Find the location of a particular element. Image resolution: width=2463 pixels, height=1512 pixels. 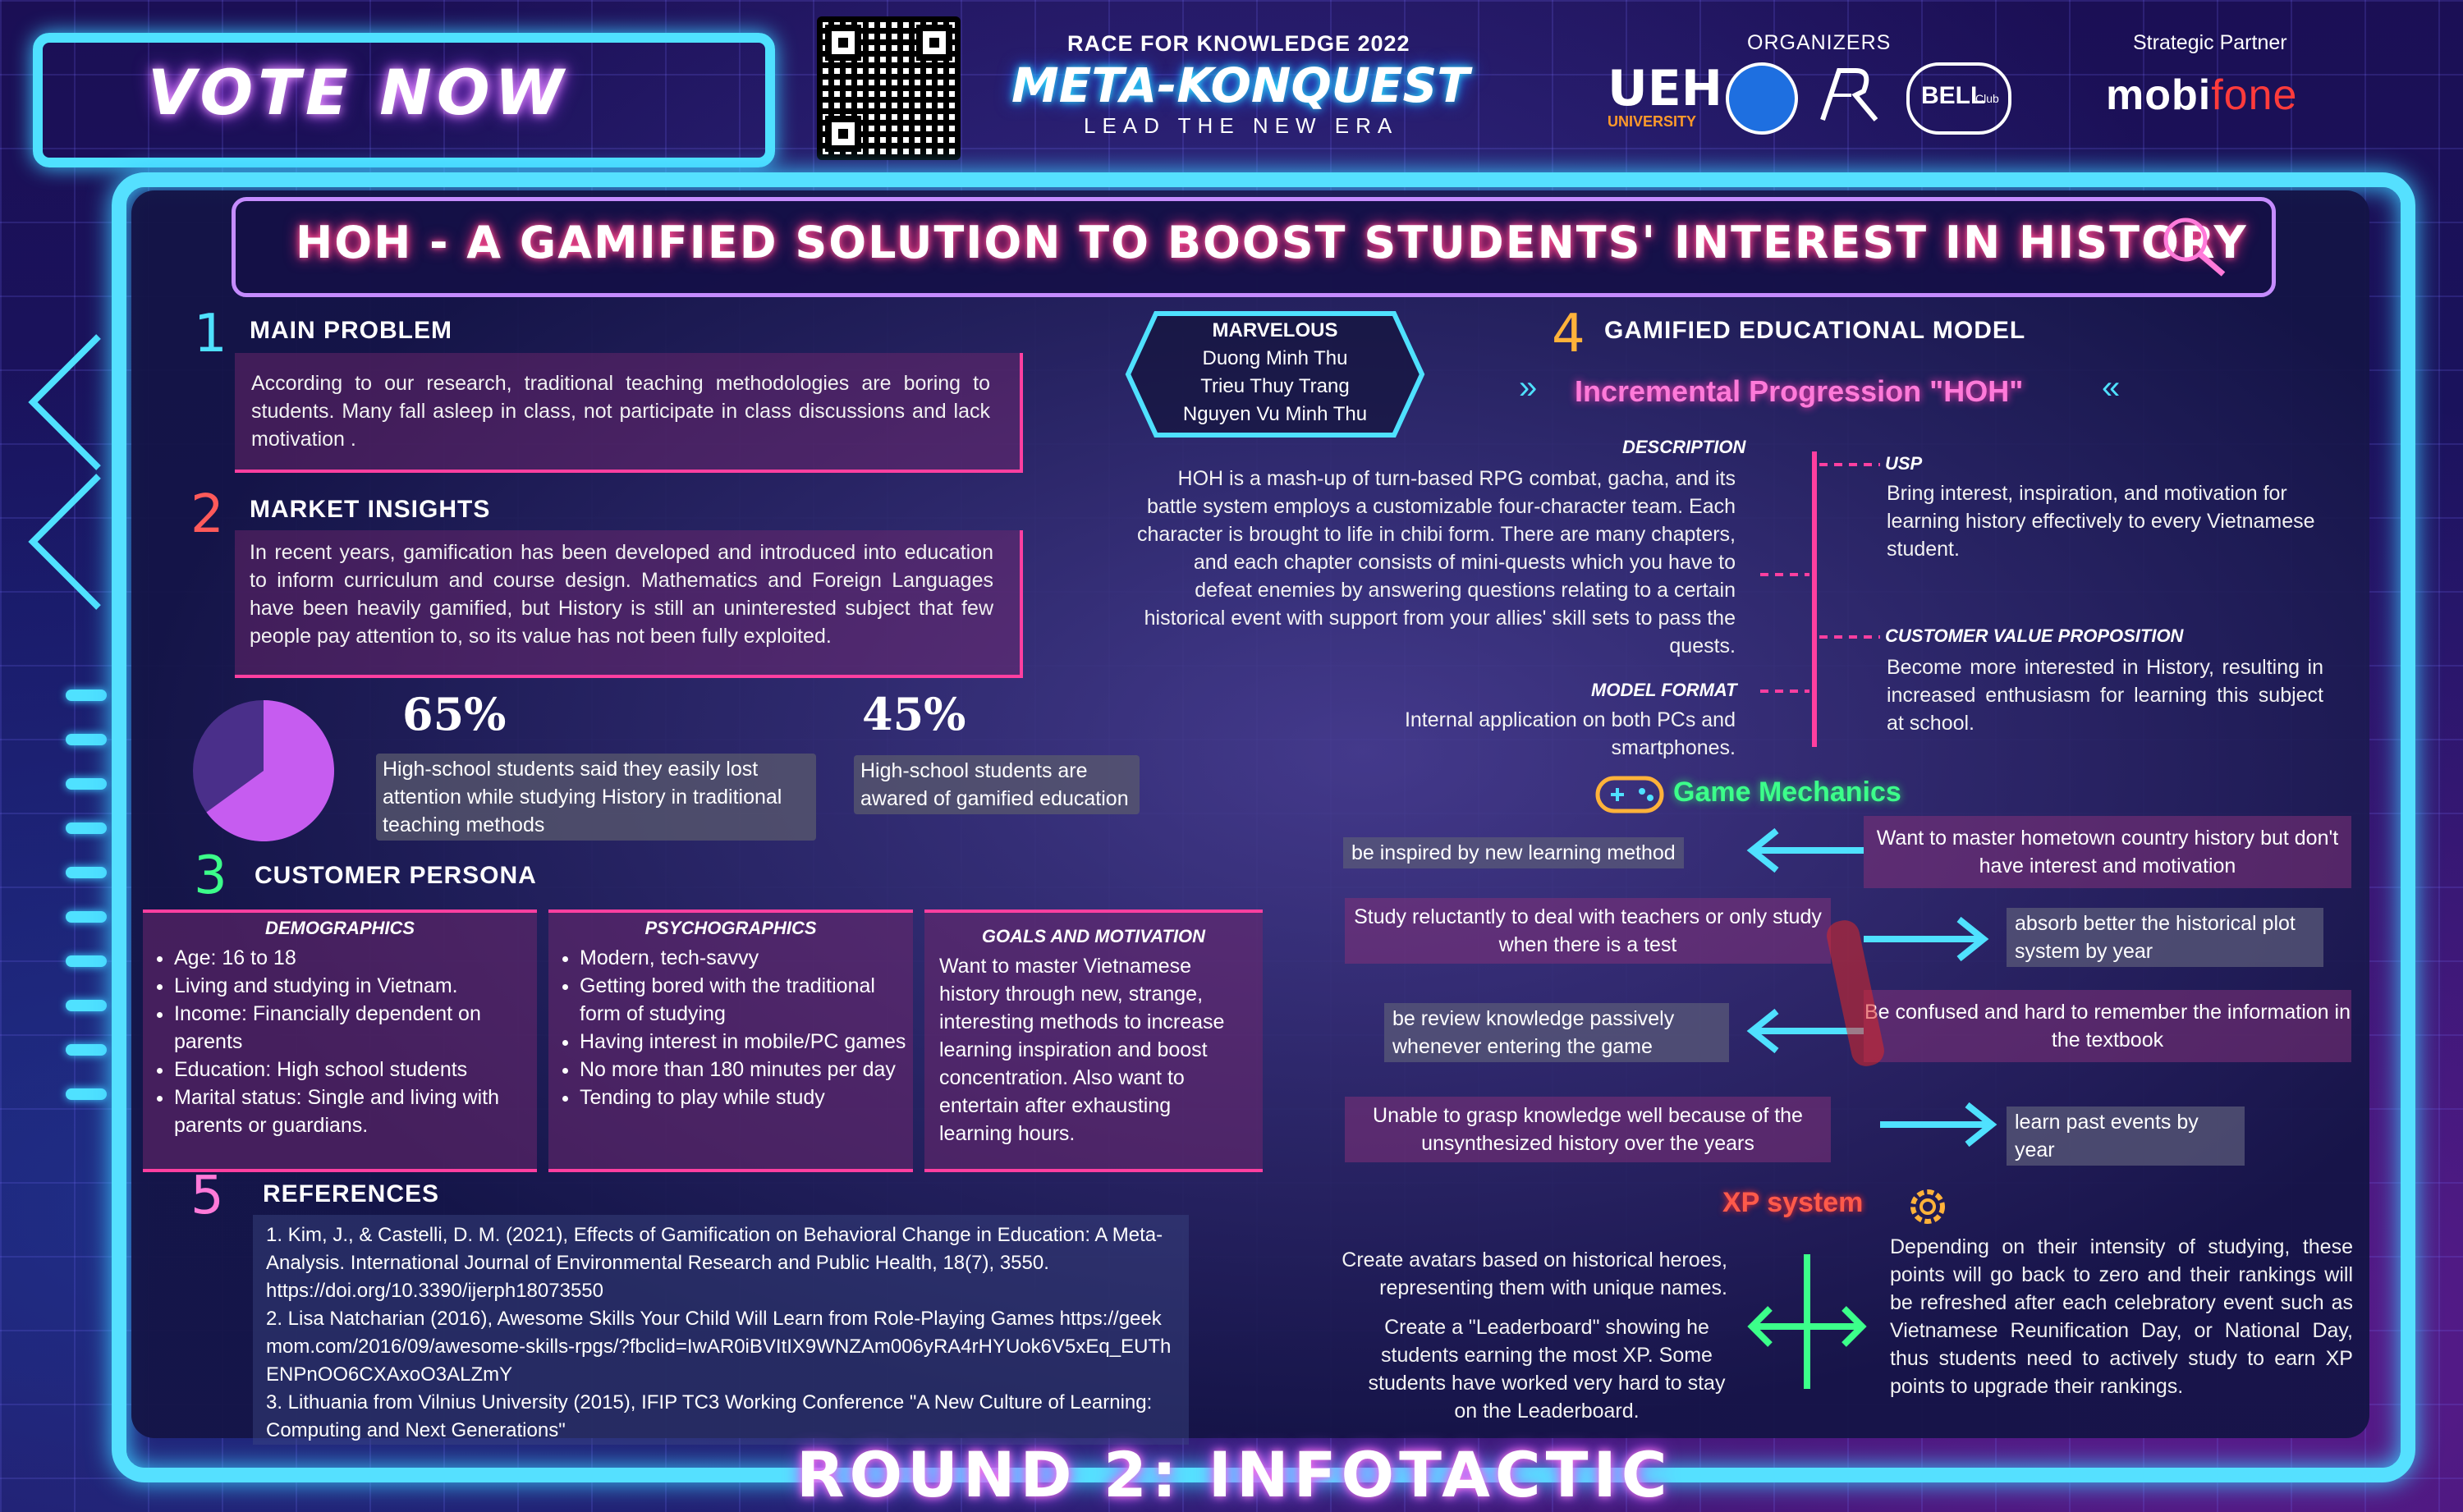

model-subtitle: Incremental Progression "HOH" is located at coordinates (1799, 391).